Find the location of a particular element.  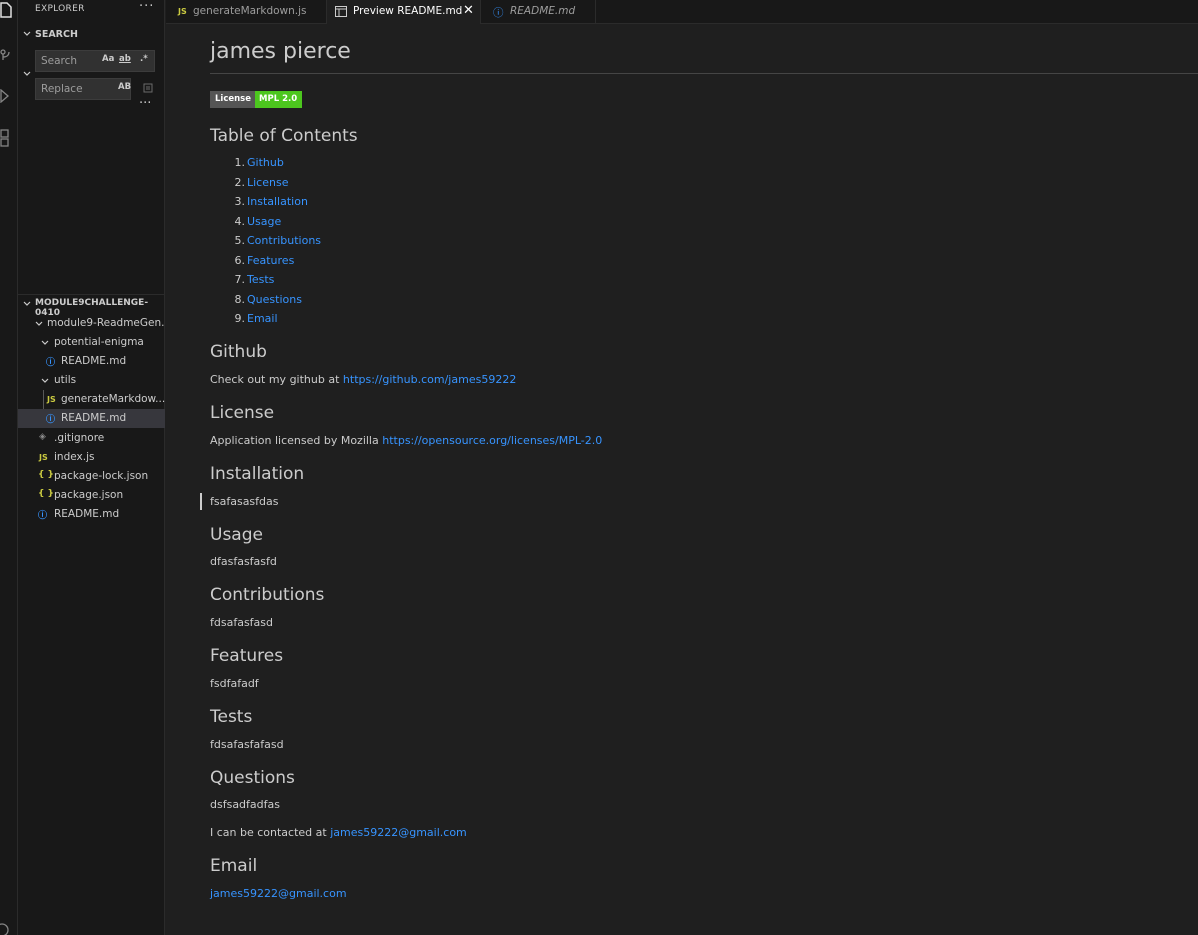

section-heading-features: Features is located at coordinates (247, 656).